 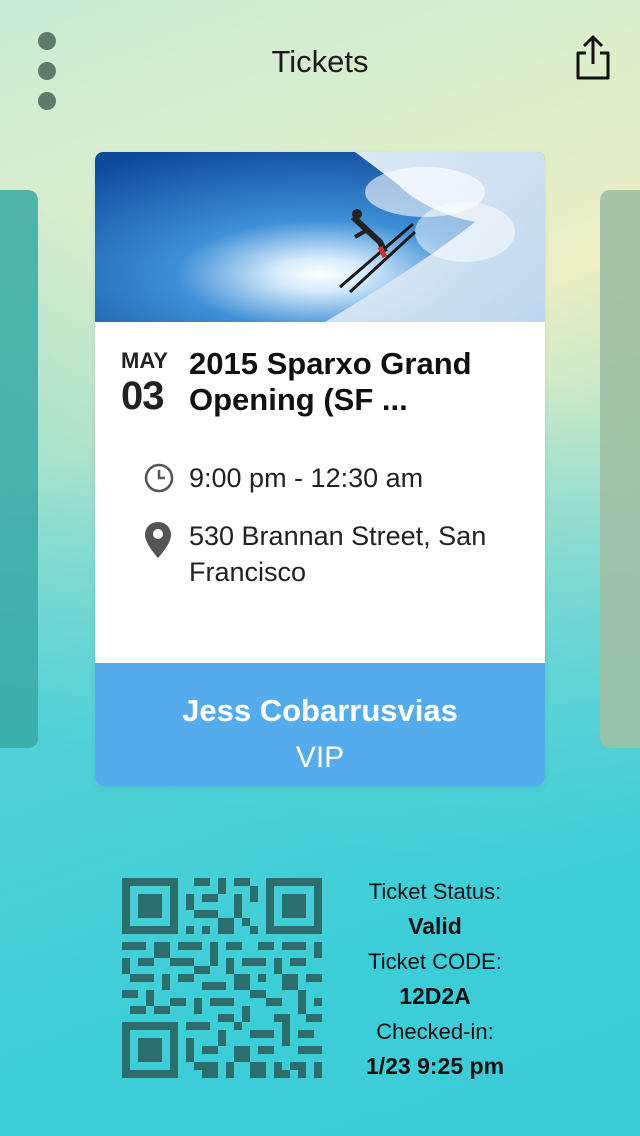 What do you see at coordinates (338, 554) in the screenshot?
I see `event-location: 530 Brannan Street, San Francisco` at bounding box center [338, 554].